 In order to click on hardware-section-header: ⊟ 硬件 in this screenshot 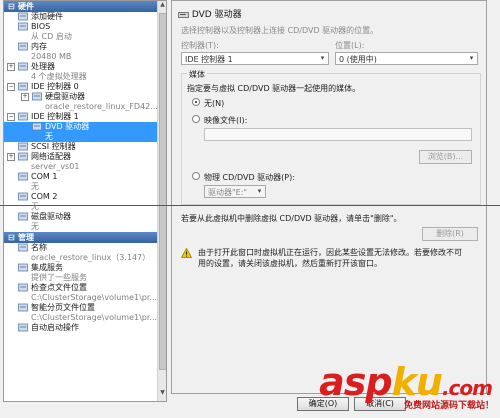, I will do `click(85, 6)`.